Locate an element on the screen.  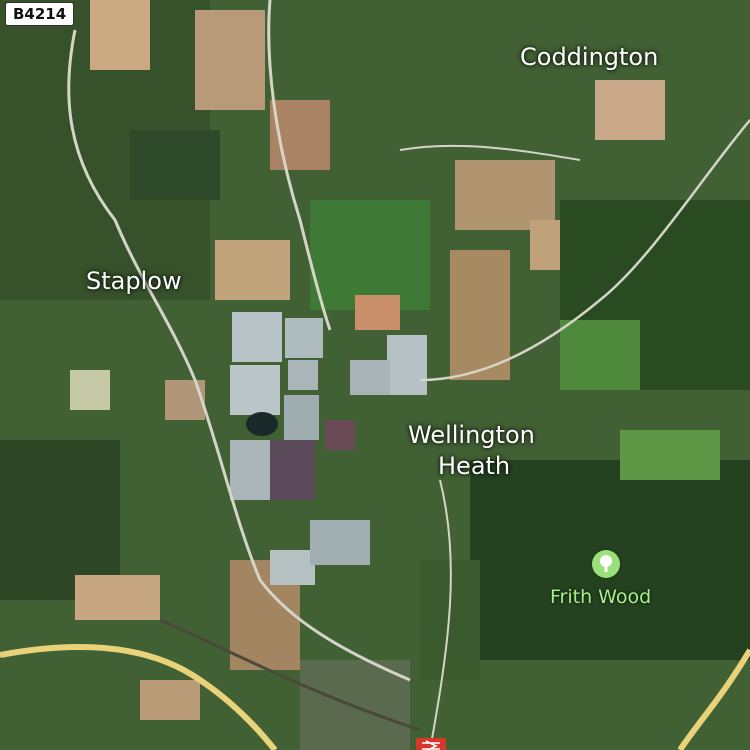
place-label-heath: Heath is located at coordinates (474, 466).